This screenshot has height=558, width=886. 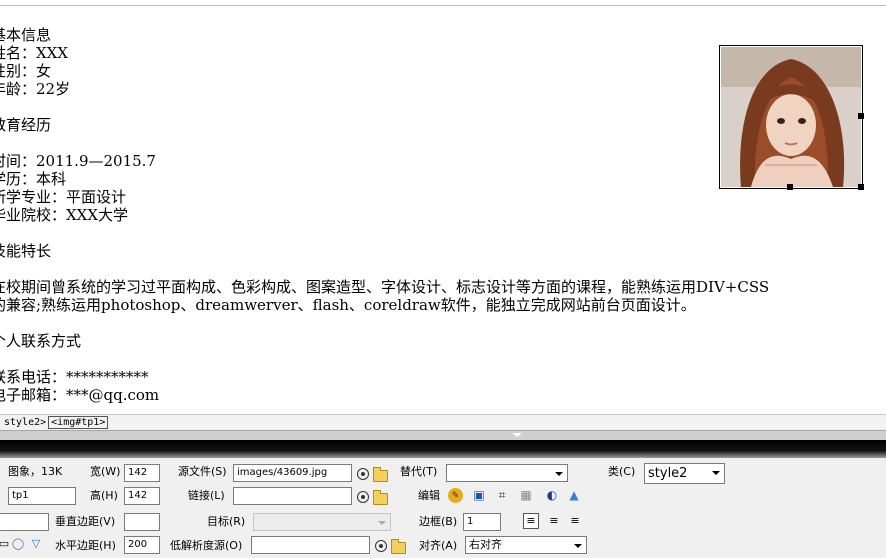 What do you see at coordinates (526, 545) in the screenshot?
I see `align-dropdown: 右对齐` at bounding box center [526, 545].